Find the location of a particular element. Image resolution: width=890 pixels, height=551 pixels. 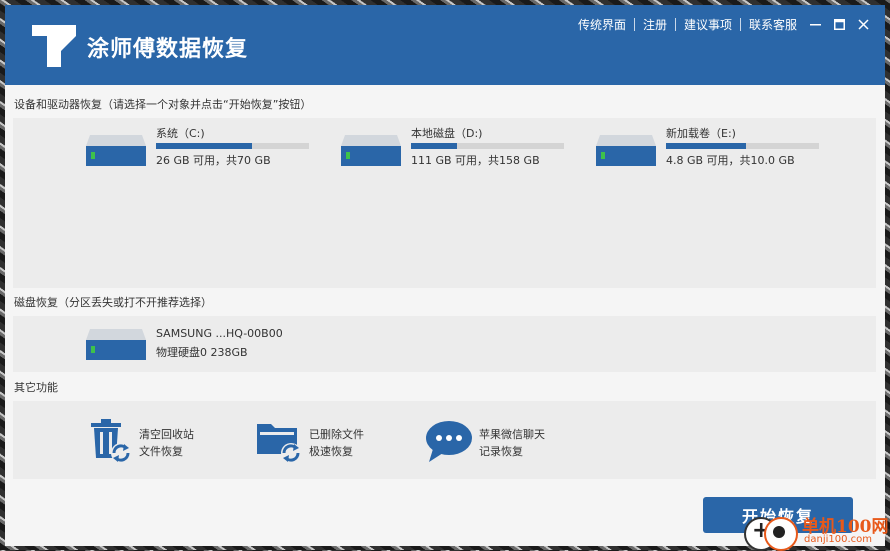

drive-name: 新加载卷（E:) is located at coordinates (701, 133).